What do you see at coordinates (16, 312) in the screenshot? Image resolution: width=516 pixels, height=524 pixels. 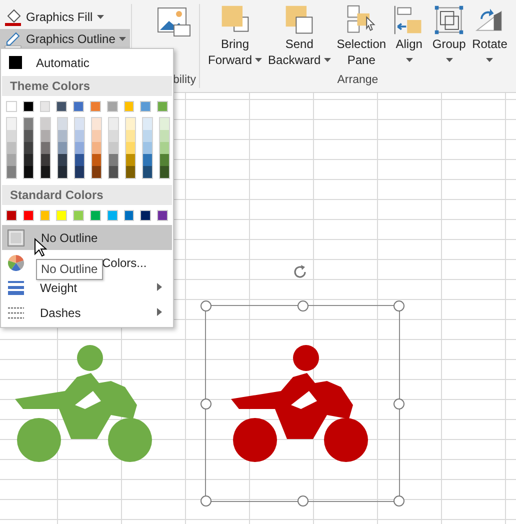 I see `dashes-icon` at bounding box center [16, 312].